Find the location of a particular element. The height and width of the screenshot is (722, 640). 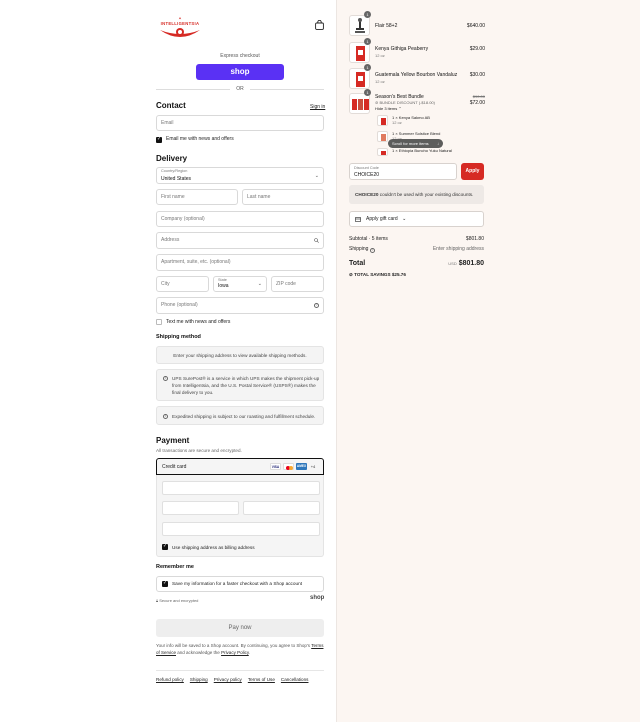

security-code-field is located at coordinates (281, 508).